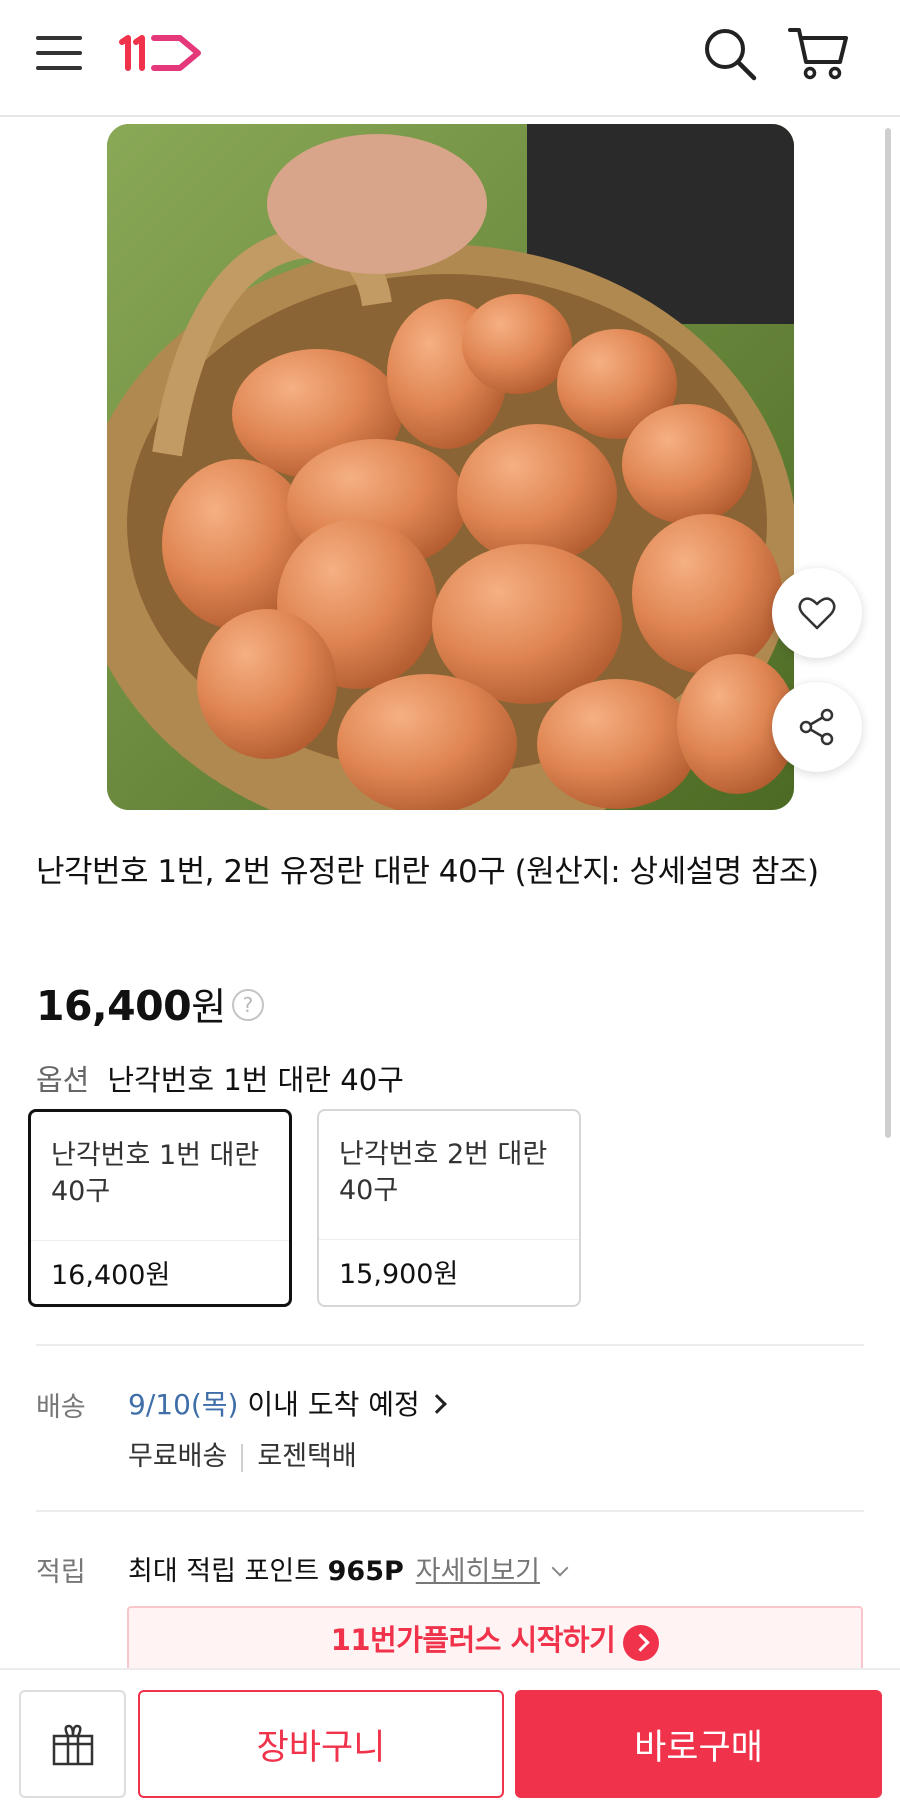 Image resolution: width=900 pixels, height=1816 pixels. What do you see at coordinates (698, 1744) in the screenshot?
I see `buy-now-button: 바로구매` at bounding box center [698, 1744].